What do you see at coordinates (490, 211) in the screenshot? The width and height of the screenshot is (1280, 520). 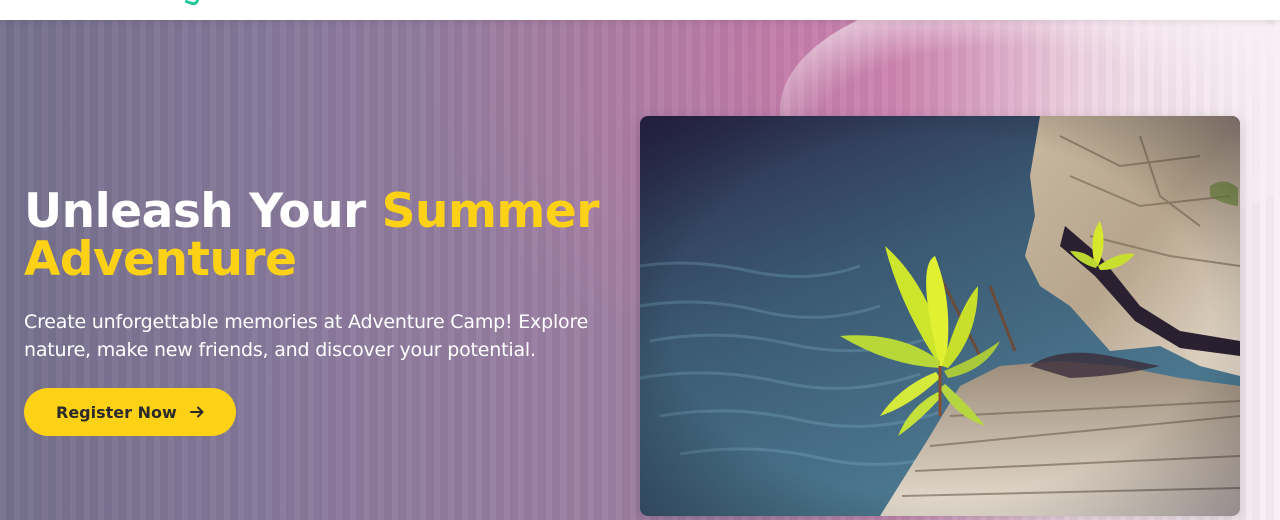 I see `hero-title-accent-1: Summer` at bounding box center [490, 211].